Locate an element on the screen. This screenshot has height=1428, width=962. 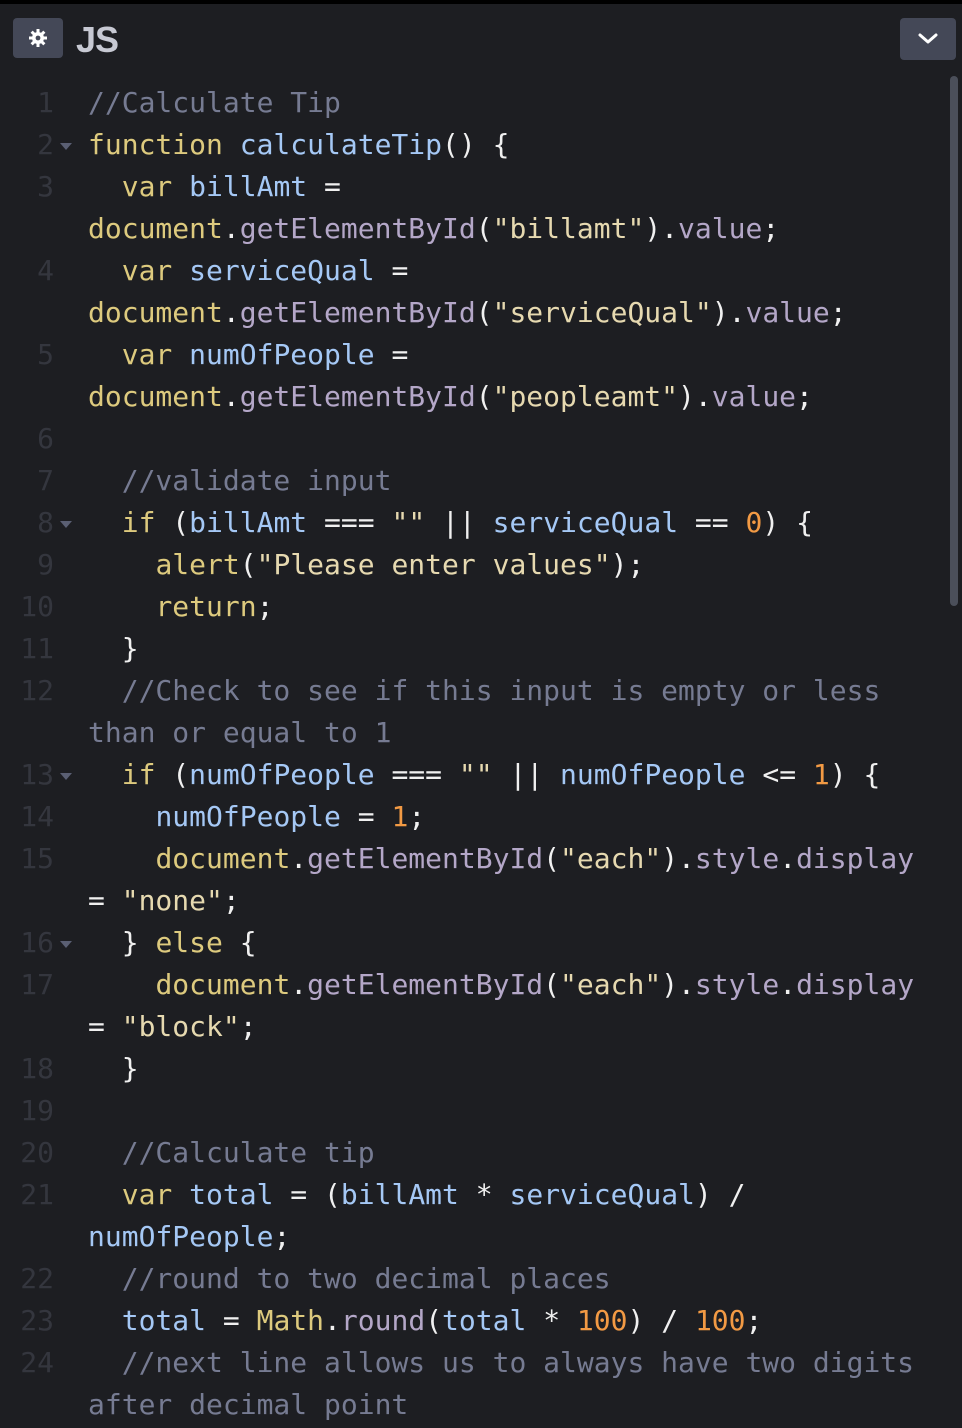
code-token: "serviceQual" is located at coordinates (602, 312).